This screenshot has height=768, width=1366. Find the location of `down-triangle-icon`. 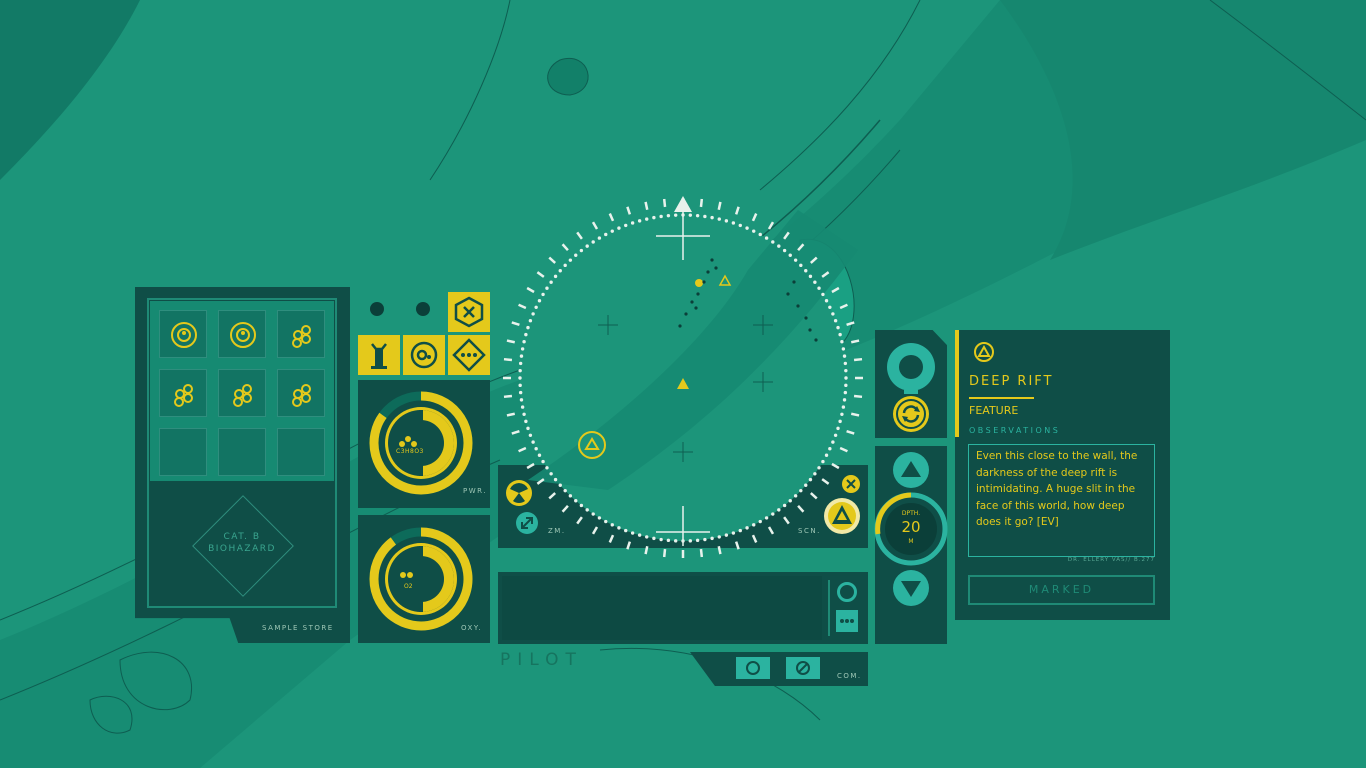

down-triangle-icon is located at coordinates (911, 589).